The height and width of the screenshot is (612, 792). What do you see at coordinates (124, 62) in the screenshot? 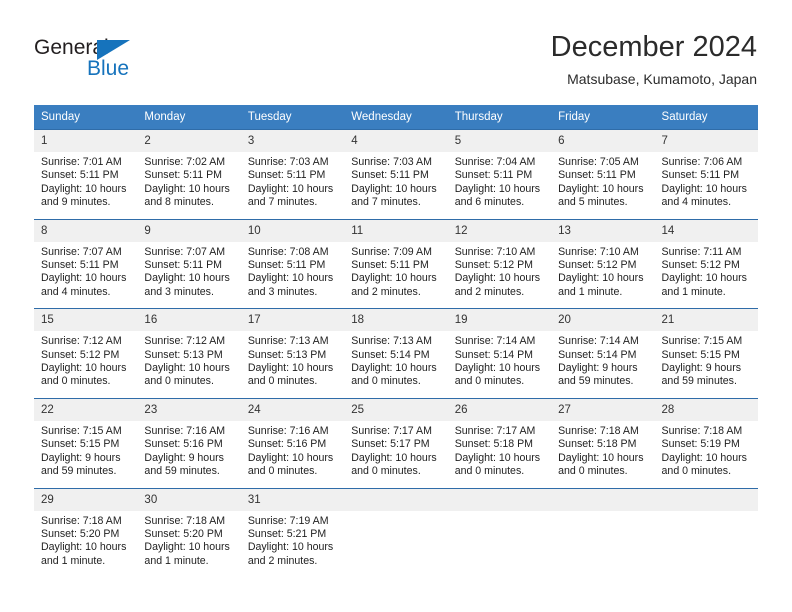
I see `brand-logo: General Blue` at bounding box center [124, 62].